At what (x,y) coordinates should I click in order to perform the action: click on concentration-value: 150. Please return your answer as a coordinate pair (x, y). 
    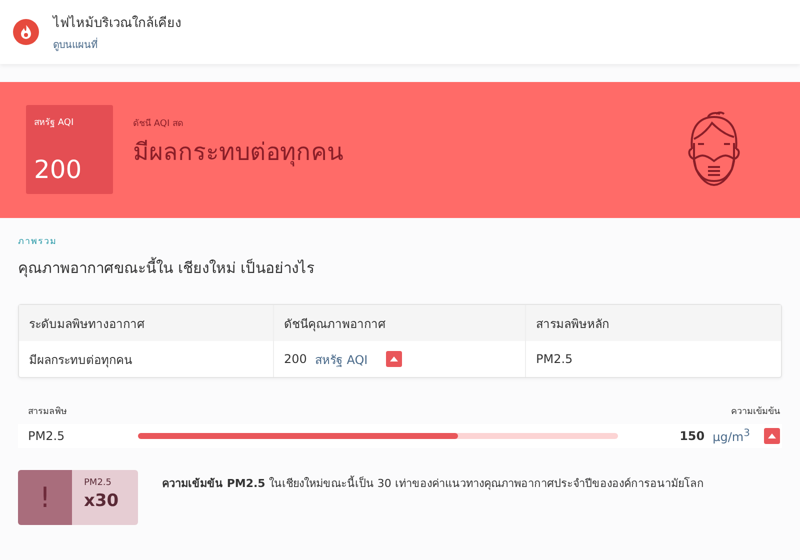
    Looking at the image, I should click on (692, 436).